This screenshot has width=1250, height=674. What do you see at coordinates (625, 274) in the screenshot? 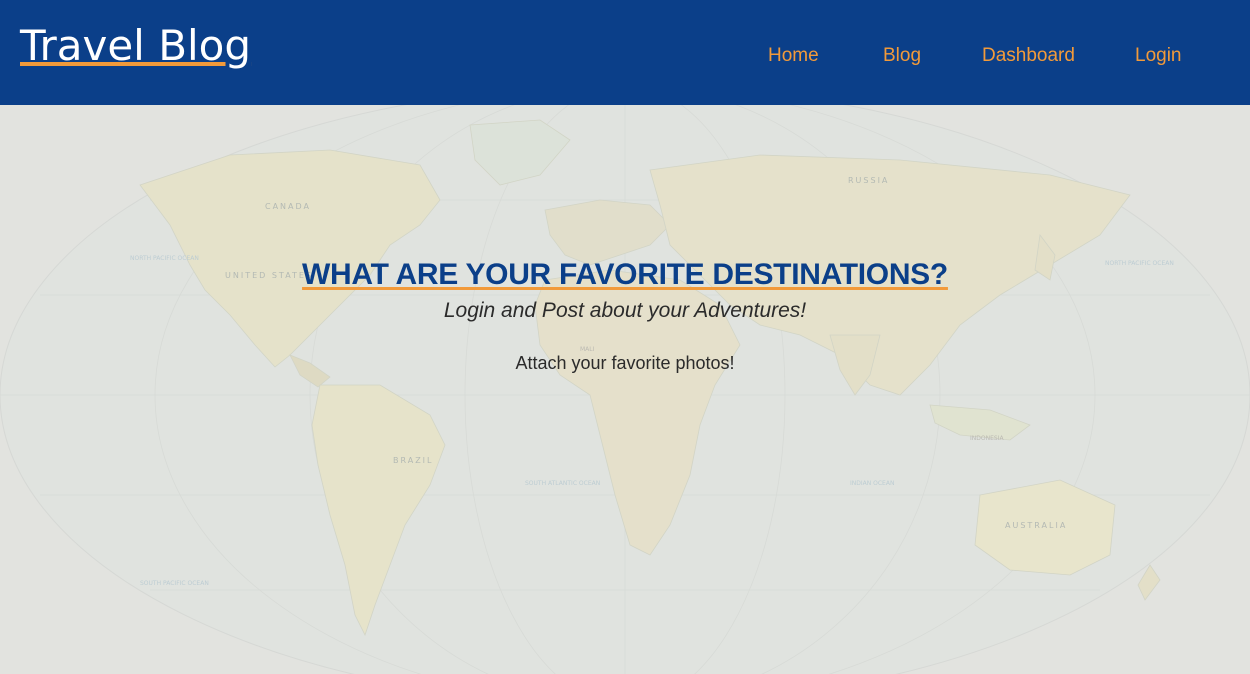
I see `hero-title: WHAT ARE YOUR FAVORITE DESTINATIONS?` at bounding box center [625, 274].